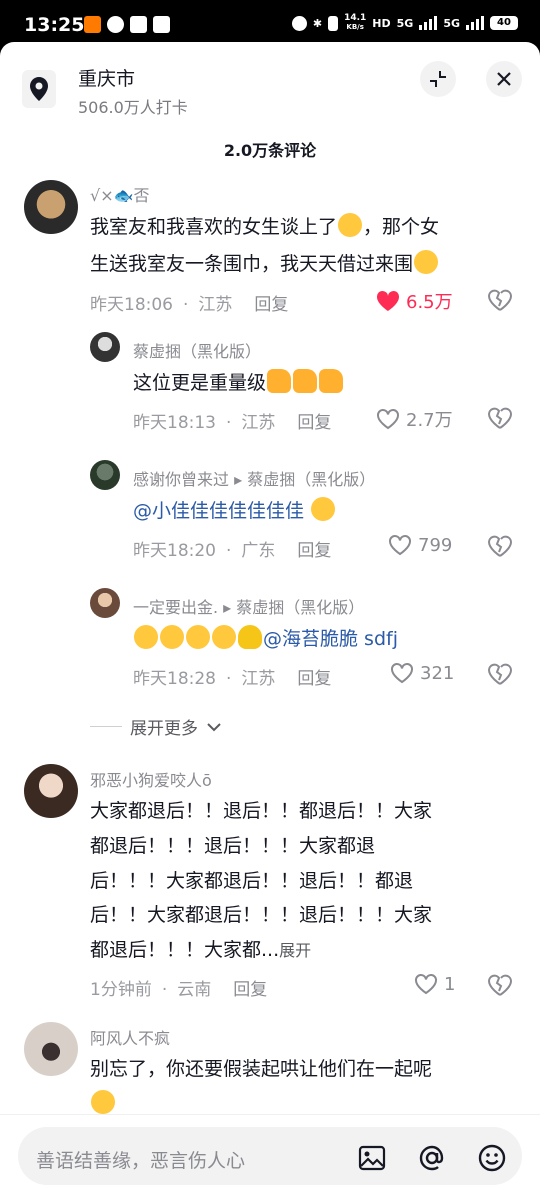 This screenshot has width=540, height=1188. What do you see at coordinates (451, 23) in the screenshot?
I see `signal-5g-2: 5G` at bounding box center [451, 23].